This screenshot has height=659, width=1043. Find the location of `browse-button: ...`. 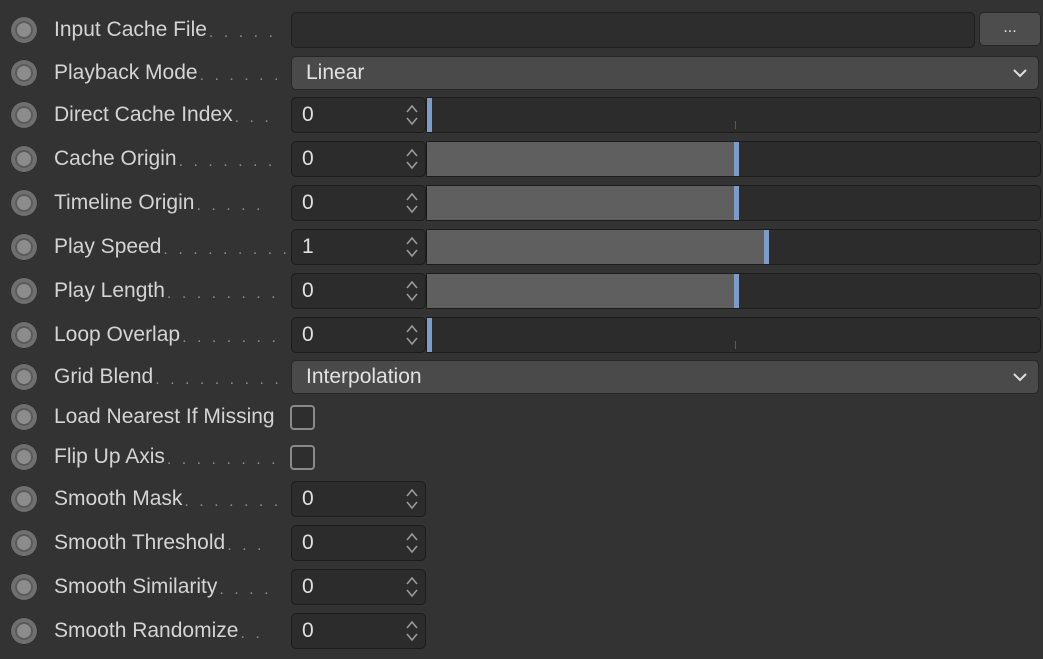

browse-button: ... is located at coordinates (1010, 29).